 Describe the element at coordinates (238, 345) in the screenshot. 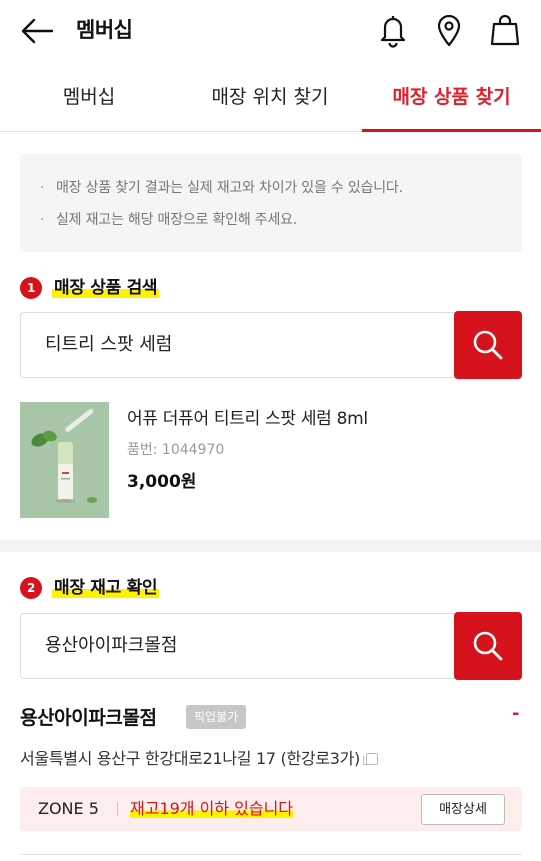

I see `product-search-input: 티트리 스팟 세럼` at that location.